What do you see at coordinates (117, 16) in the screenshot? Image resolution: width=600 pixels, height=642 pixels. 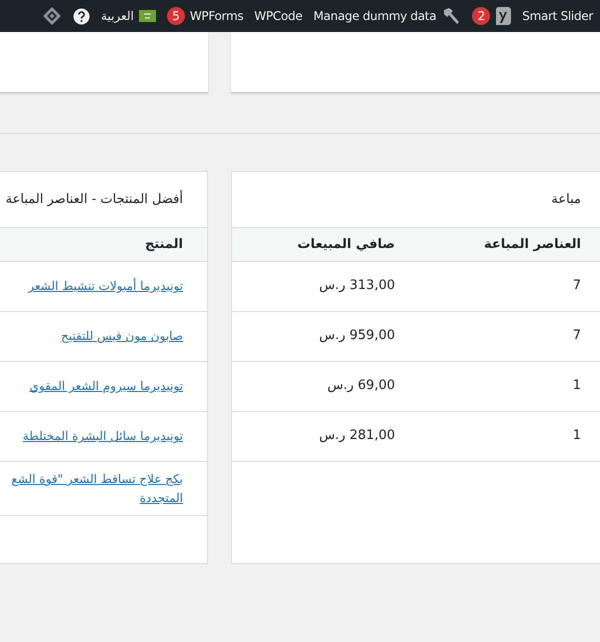 I see `language-item: العربية` at bounding box center [117, 16].